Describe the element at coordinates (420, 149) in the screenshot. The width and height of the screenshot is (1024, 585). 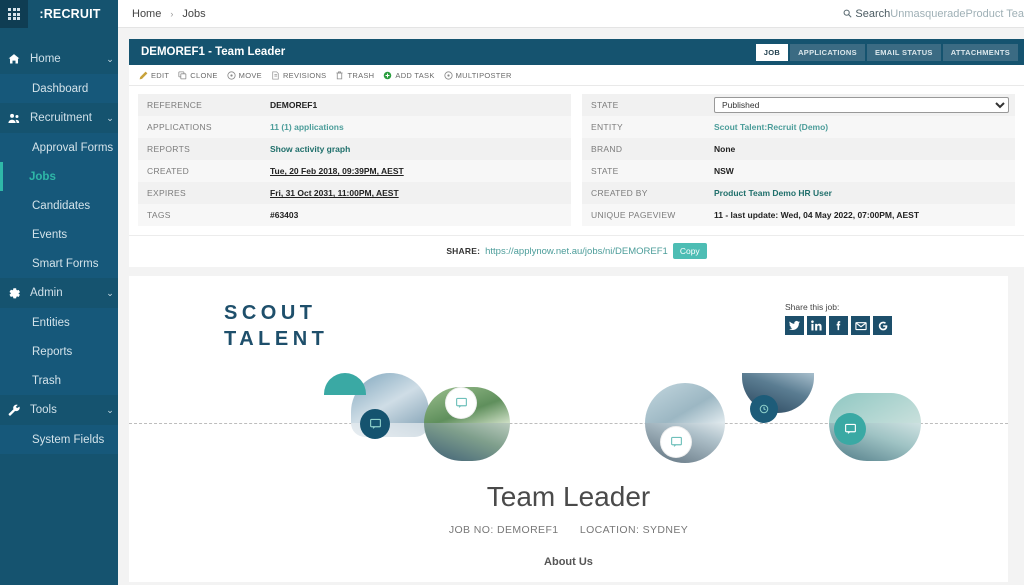
I see `field-value: Show activity graph` at that location.